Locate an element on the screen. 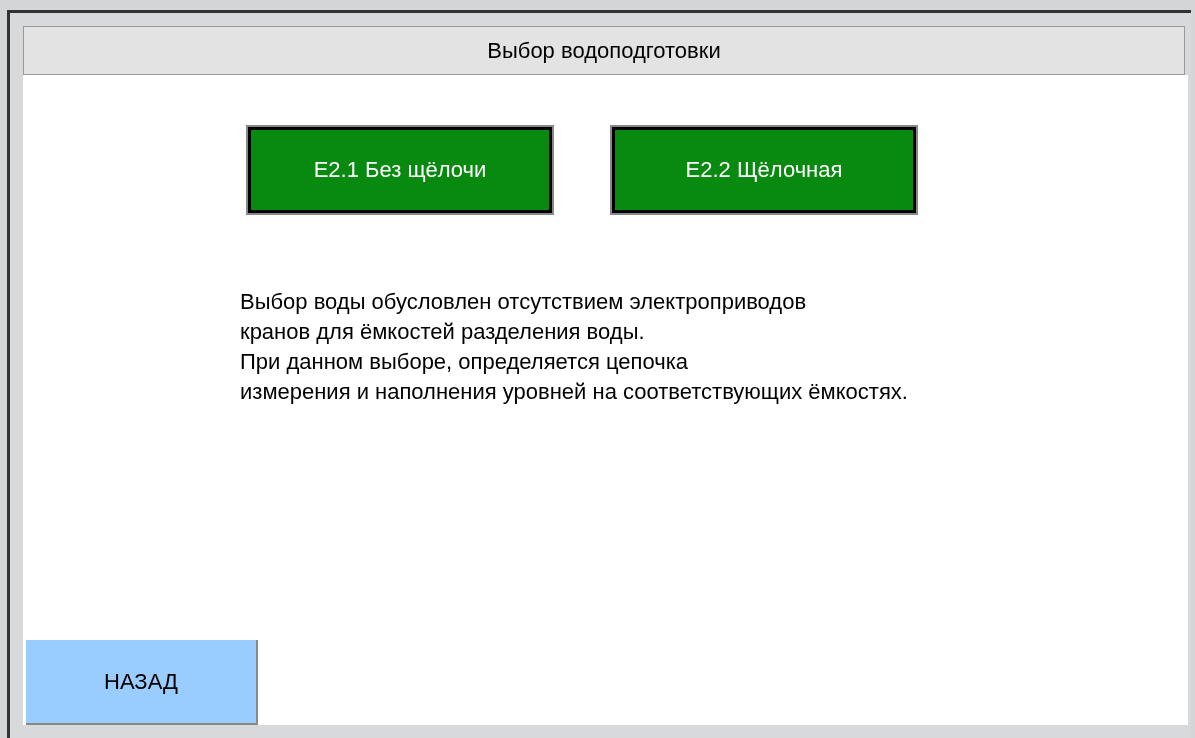 Image resolution: width=1195 pixels, height=738 pixels. back-button: НАЗАД is located at coordinates (142, 682).